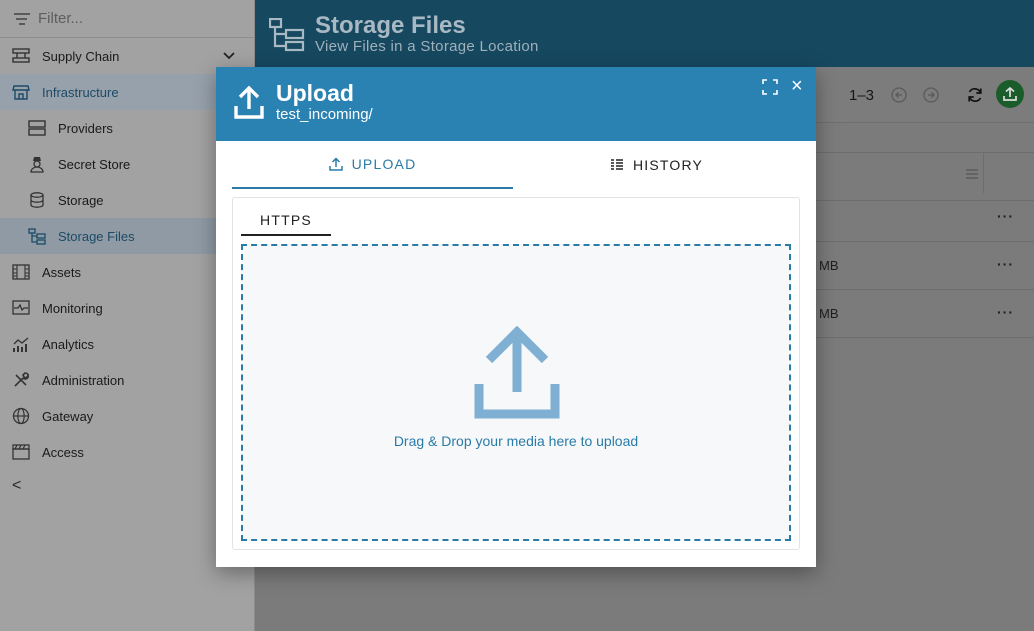 The height and width of the screenshot is (631, 1034). I want to click on sidebar-item-label: Access, so click(63, 452).